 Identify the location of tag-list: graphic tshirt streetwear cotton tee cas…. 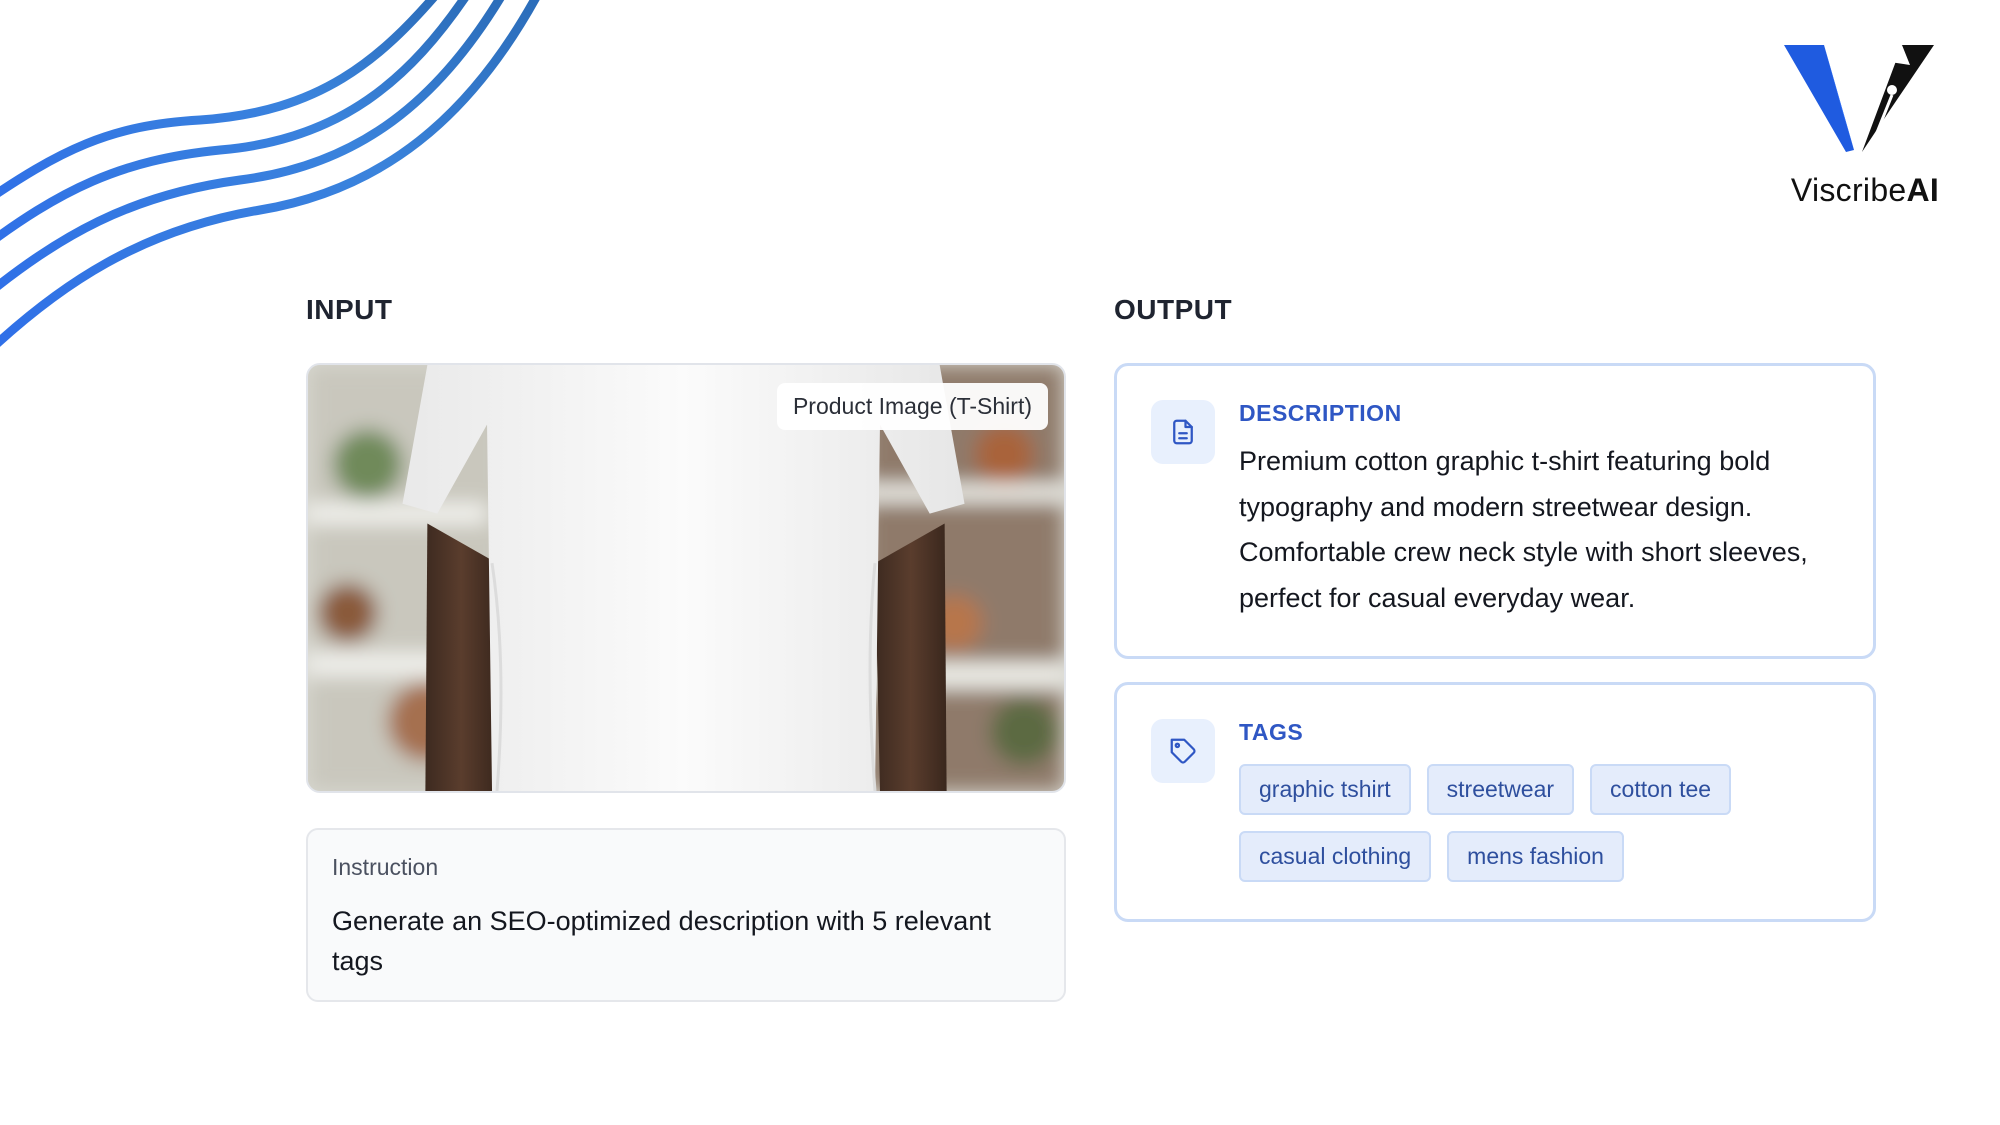
(1519, 823).